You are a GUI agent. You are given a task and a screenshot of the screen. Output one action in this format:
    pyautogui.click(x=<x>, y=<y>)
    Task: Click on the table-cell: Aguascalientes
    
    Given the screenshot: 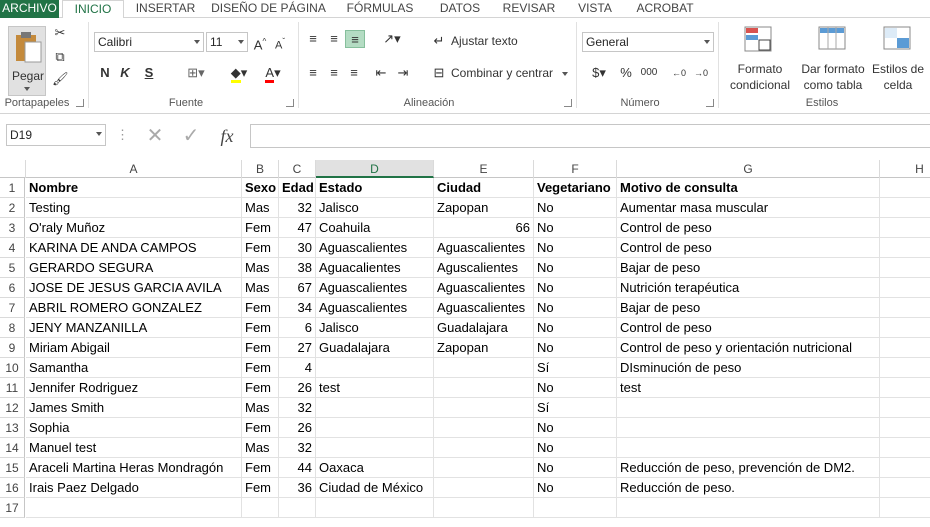 What is the action you would take?
    pyautogui.click(x=484, y=288)
    